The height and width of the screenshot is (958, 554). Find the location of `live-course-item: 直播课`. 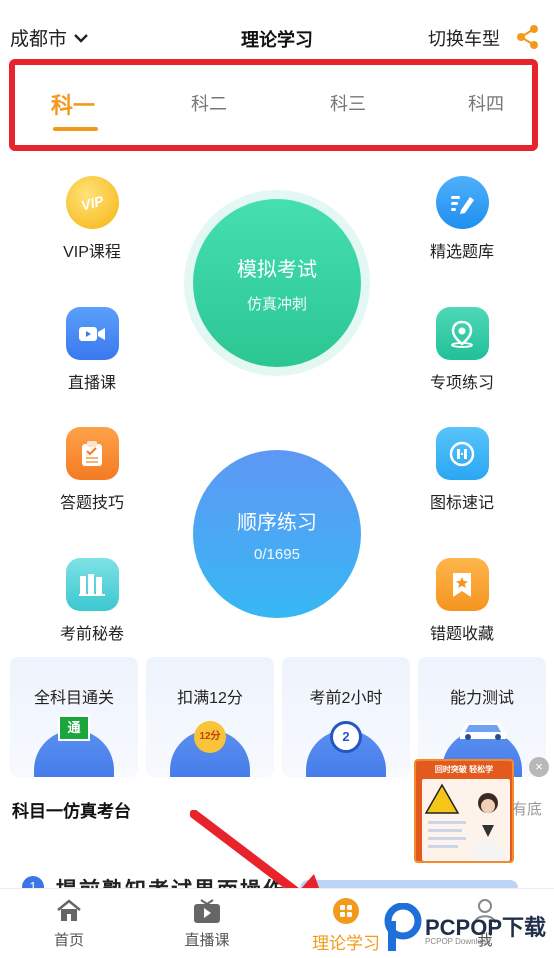

live-course-item: 直播课 is located at coordinates (92, 350).